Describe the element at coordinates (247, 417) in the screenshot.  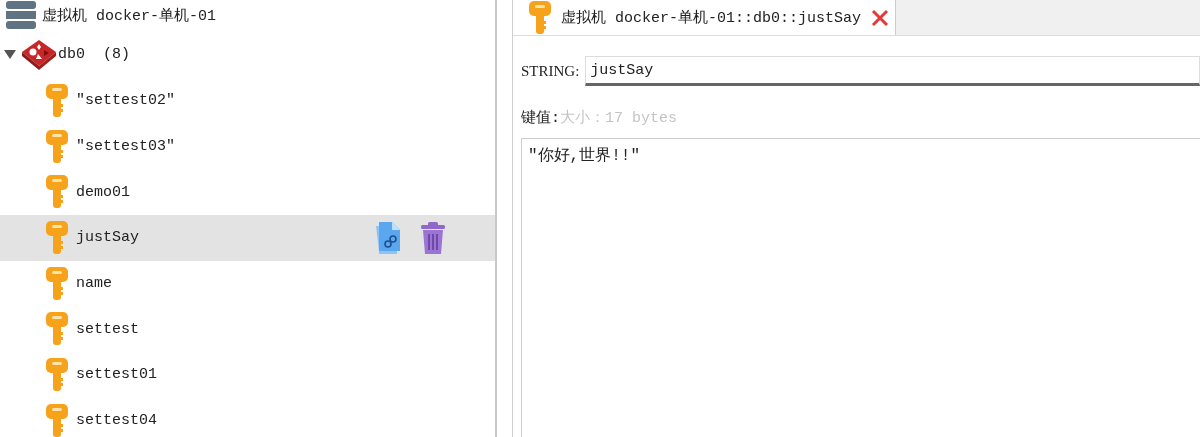
I see `key-item: settest04` at that location.